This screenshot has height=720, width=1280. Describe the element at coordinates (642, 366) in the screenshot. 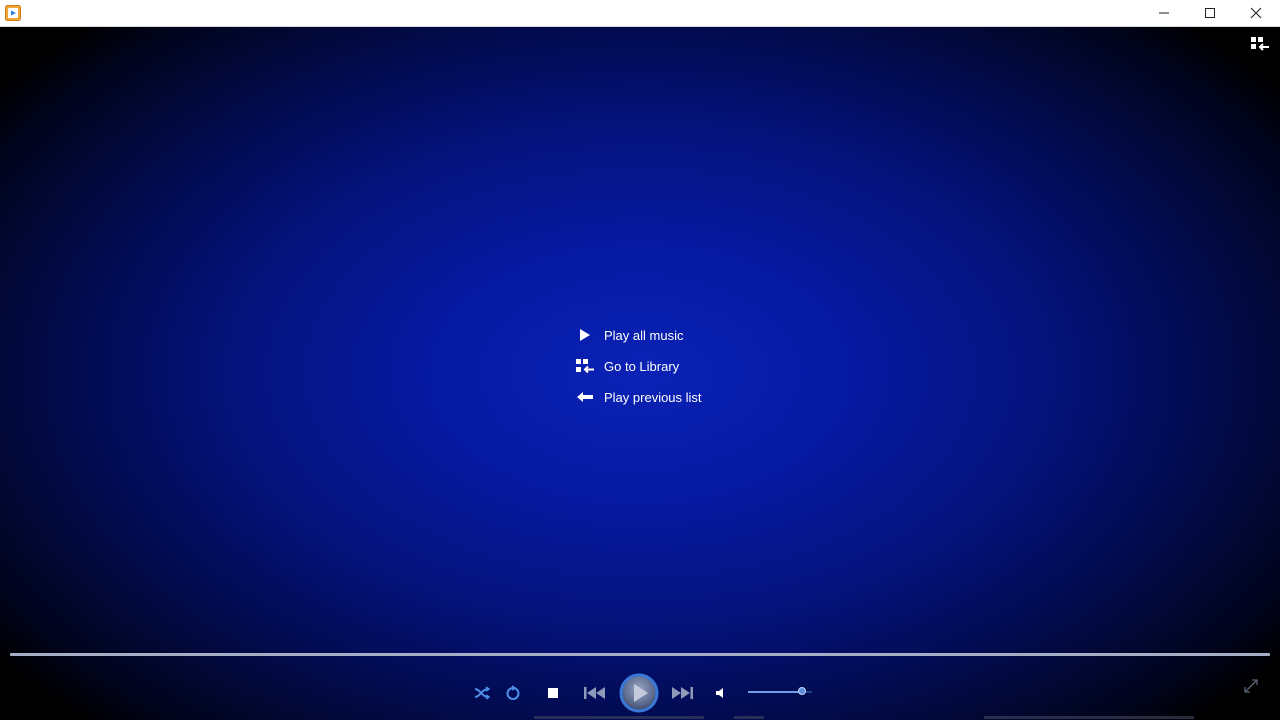

I see `menu-item-label: Go to Library` at that location.